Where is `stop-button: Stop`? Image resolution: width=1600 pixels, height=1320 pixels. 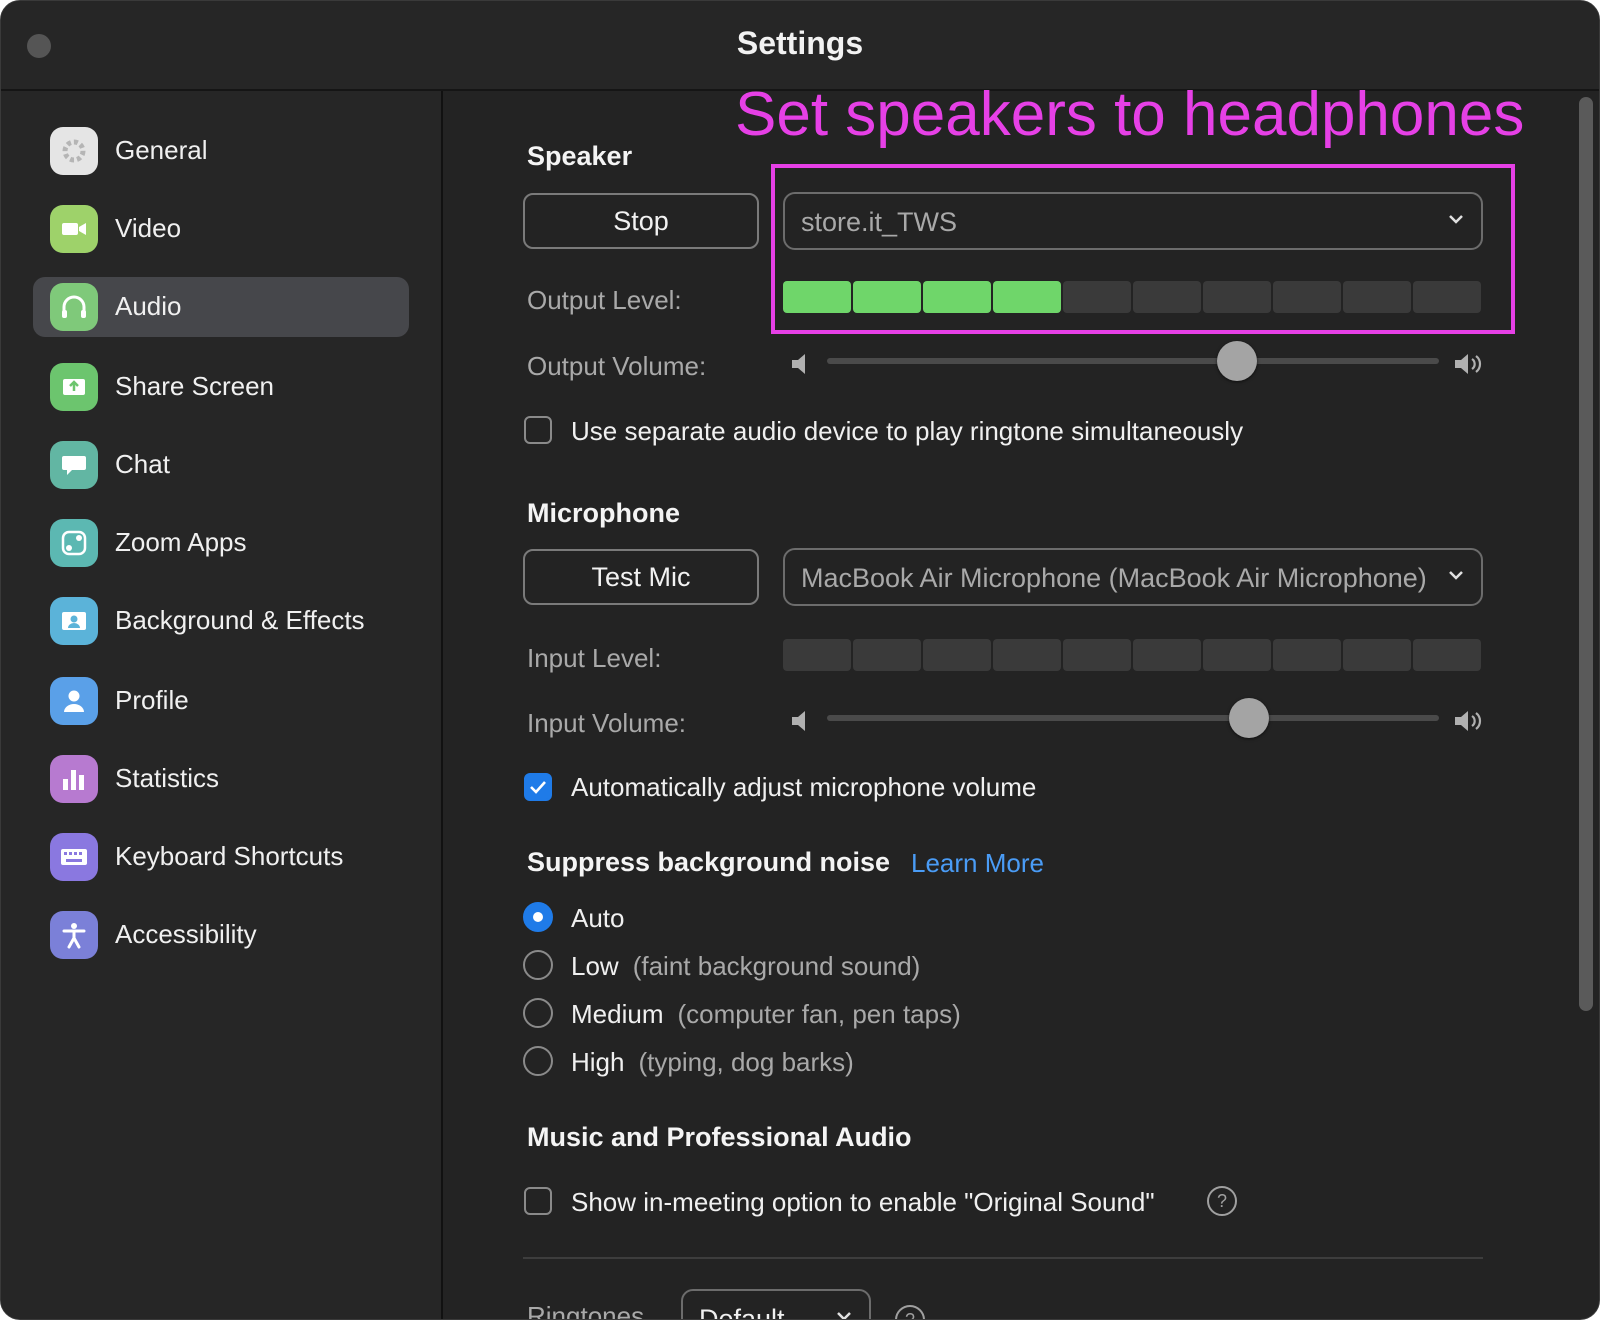
stop-button: Stop is located at coordinates (641, 221).